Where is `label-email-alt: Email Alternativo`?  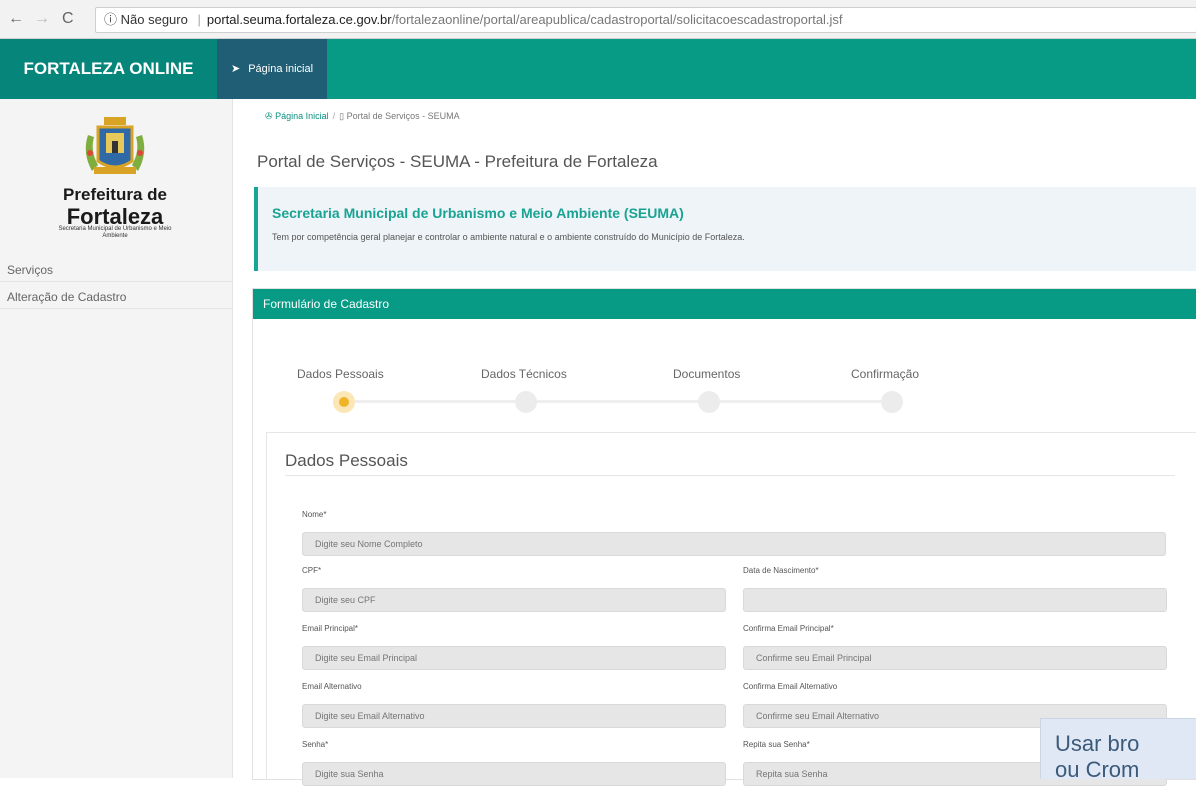 label-email-alt: Email Alternativo is located at coordinates (332, 686).